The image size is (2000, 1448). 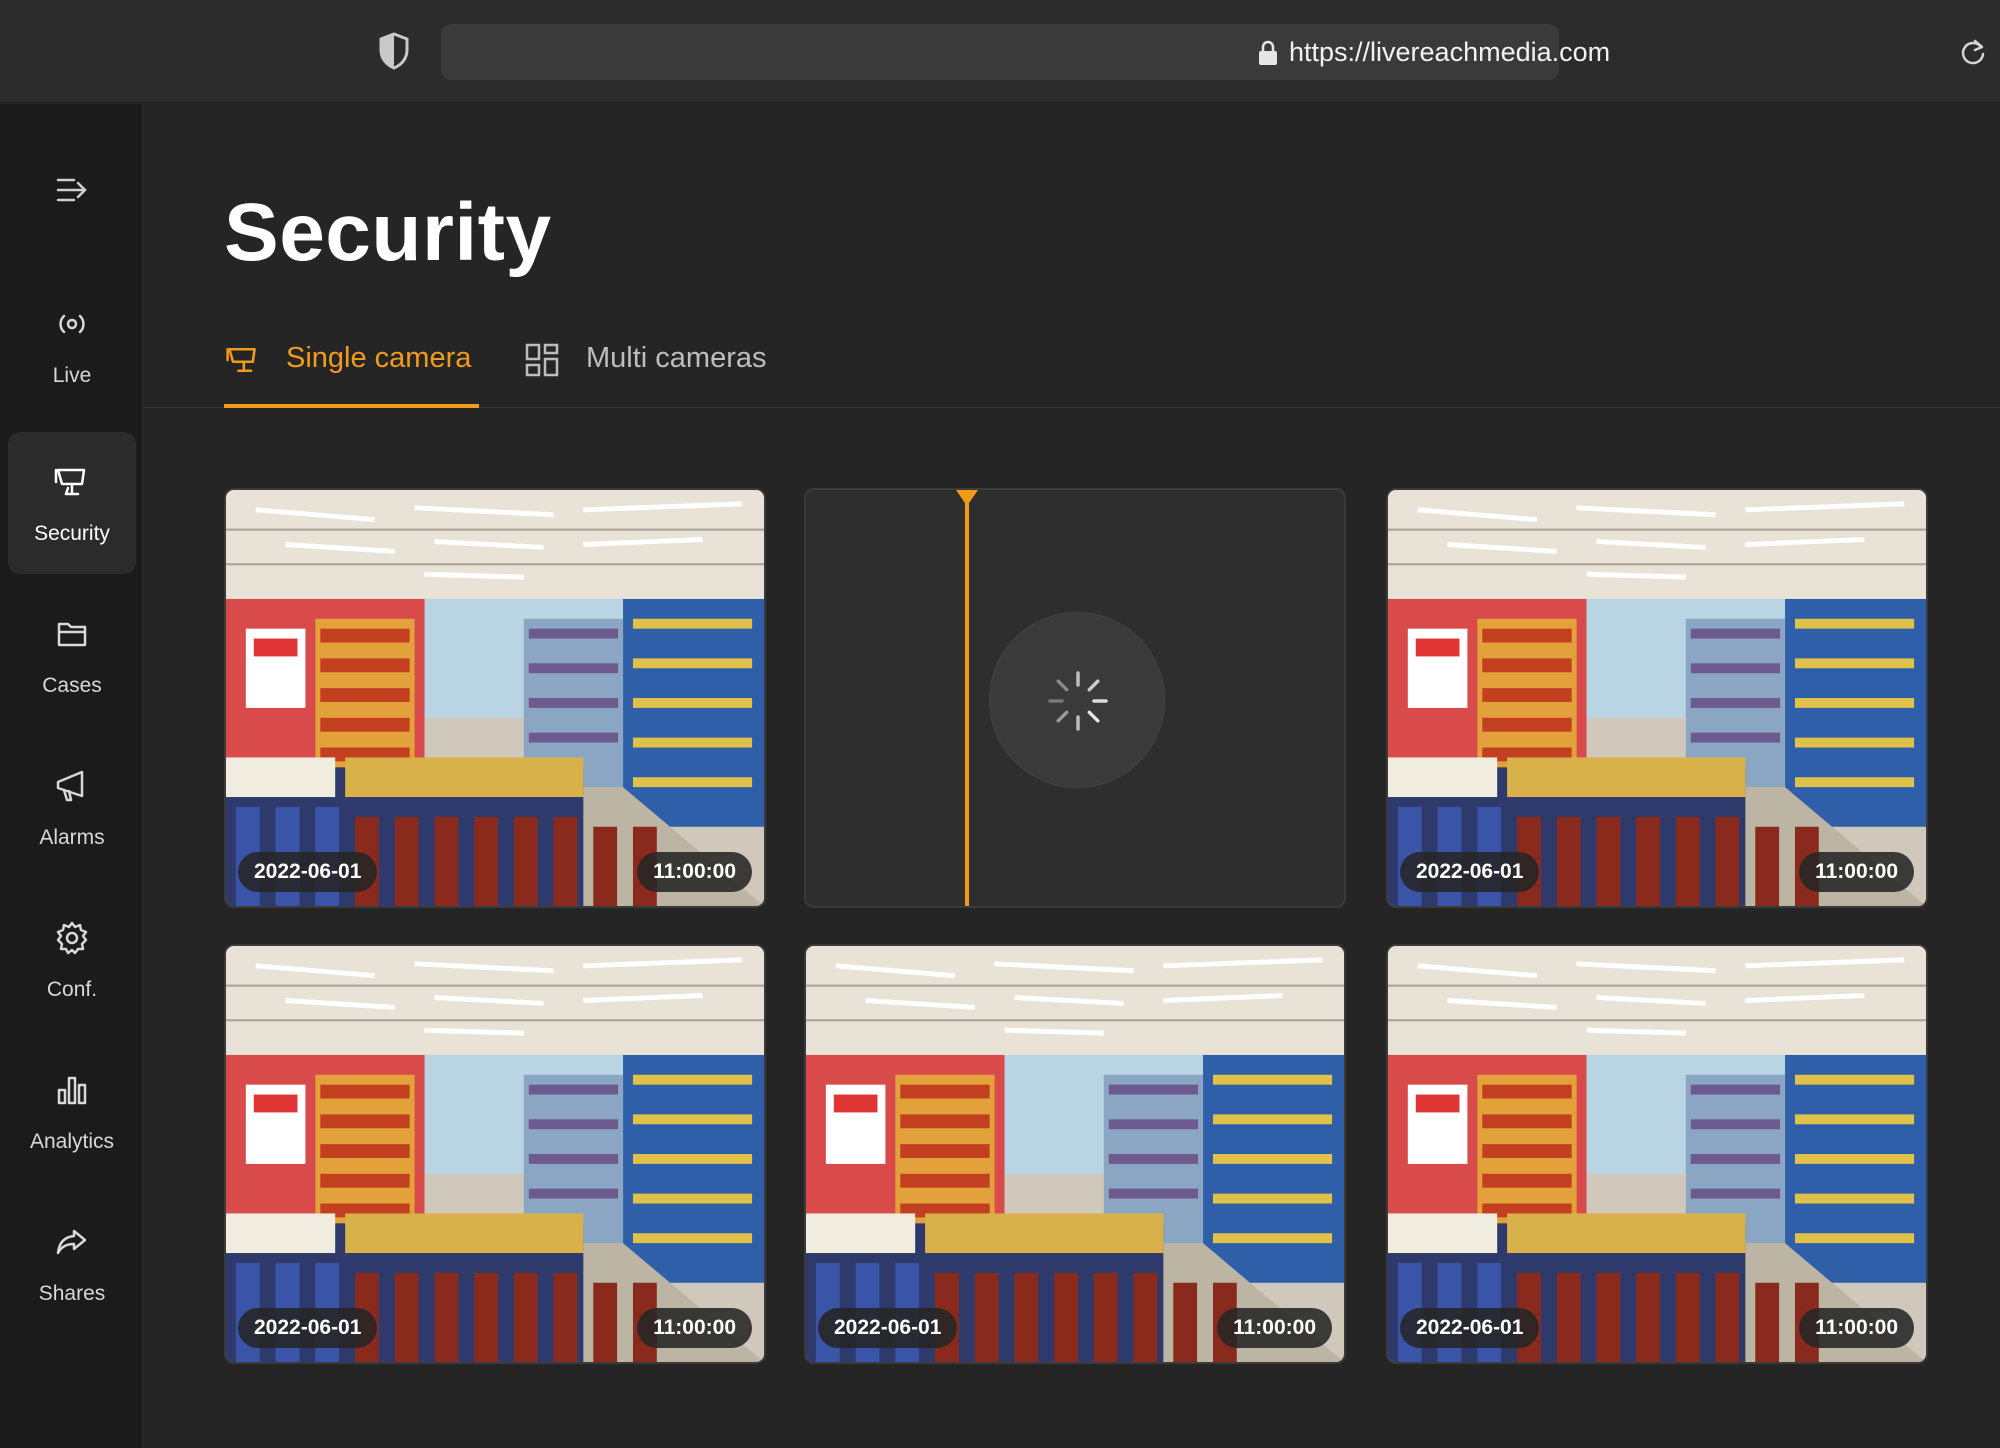 I want to click on tab-bar: Single camera Multi cameras, so click(x=1072, y=369).